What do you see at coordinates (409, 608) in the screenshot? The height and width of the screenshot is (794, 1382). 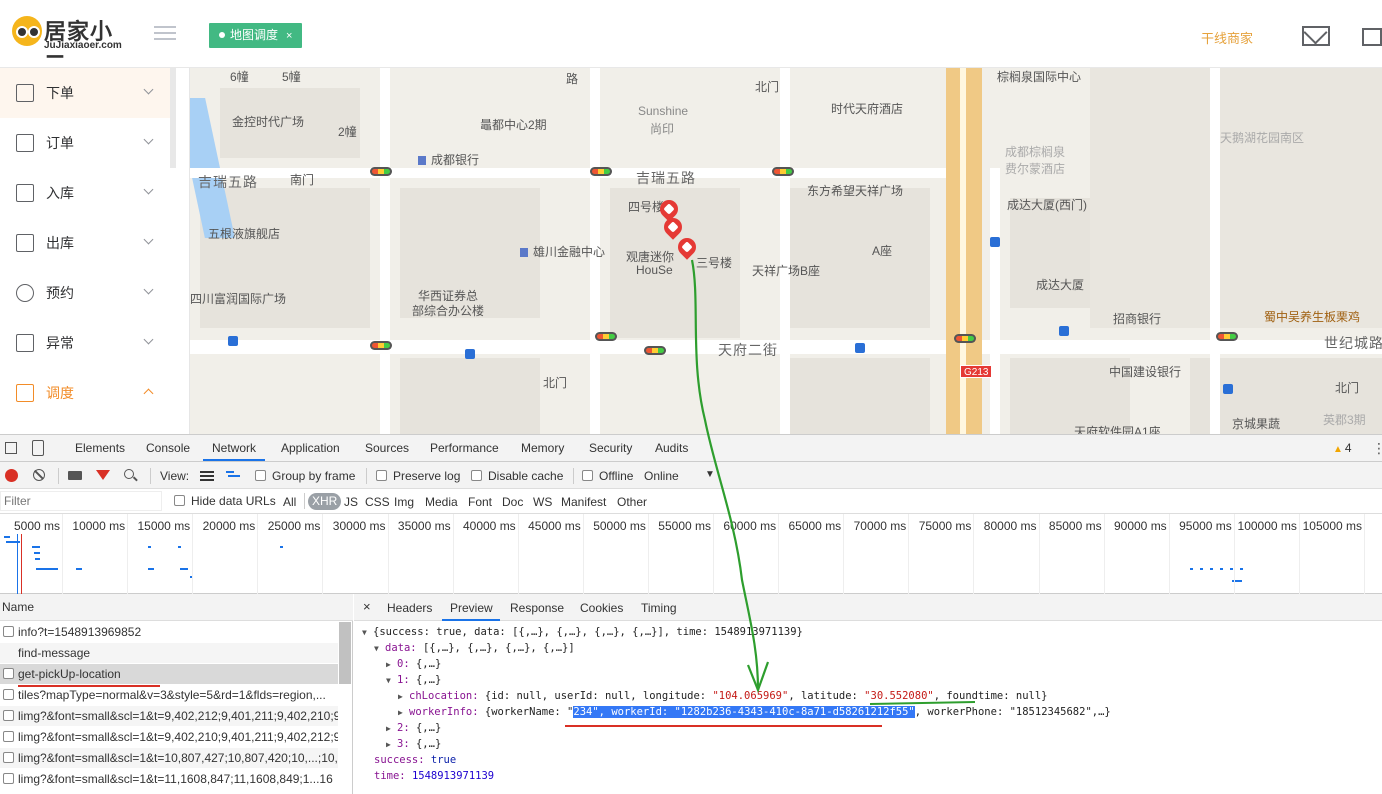 I see `tab-headers: Headers` at bounding box center [409, 608].